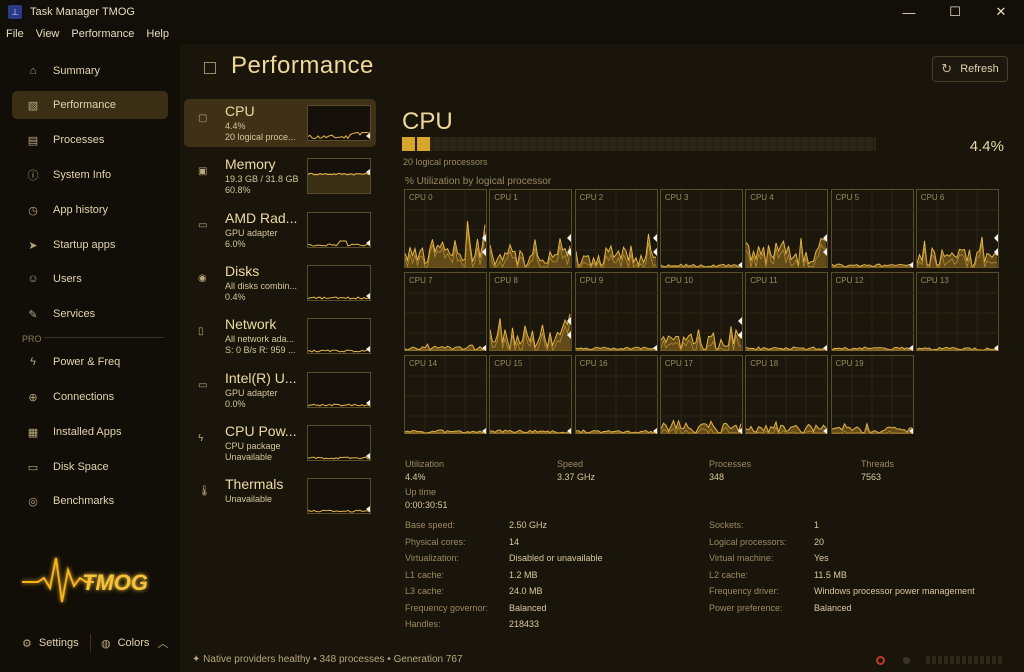  What do you see at coordinates (701, 312) in the screenshot?
I see `core-graph-10: CPU 10` at bounding box center [701, 312].